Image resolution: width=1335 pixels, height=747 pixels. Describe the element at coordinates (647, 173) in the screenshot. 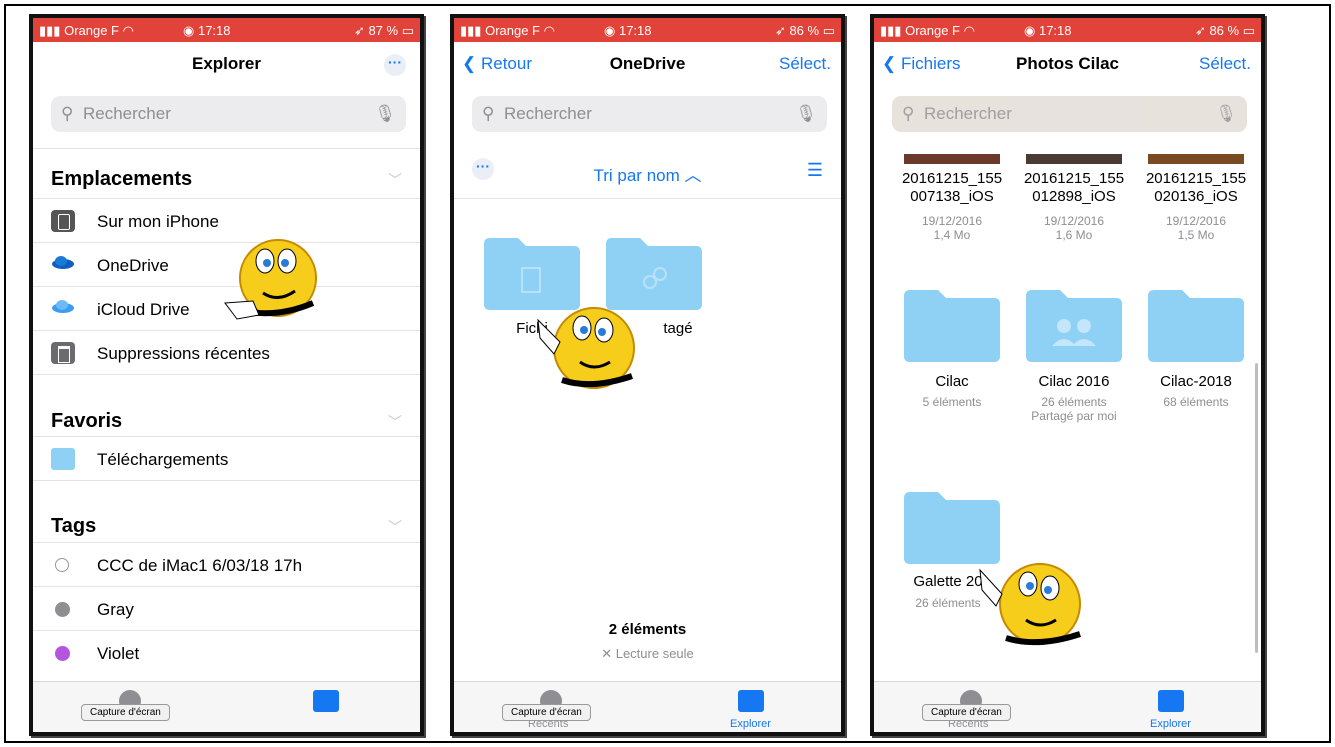

I see `sort-button: Tri par nom ︿` at that location.